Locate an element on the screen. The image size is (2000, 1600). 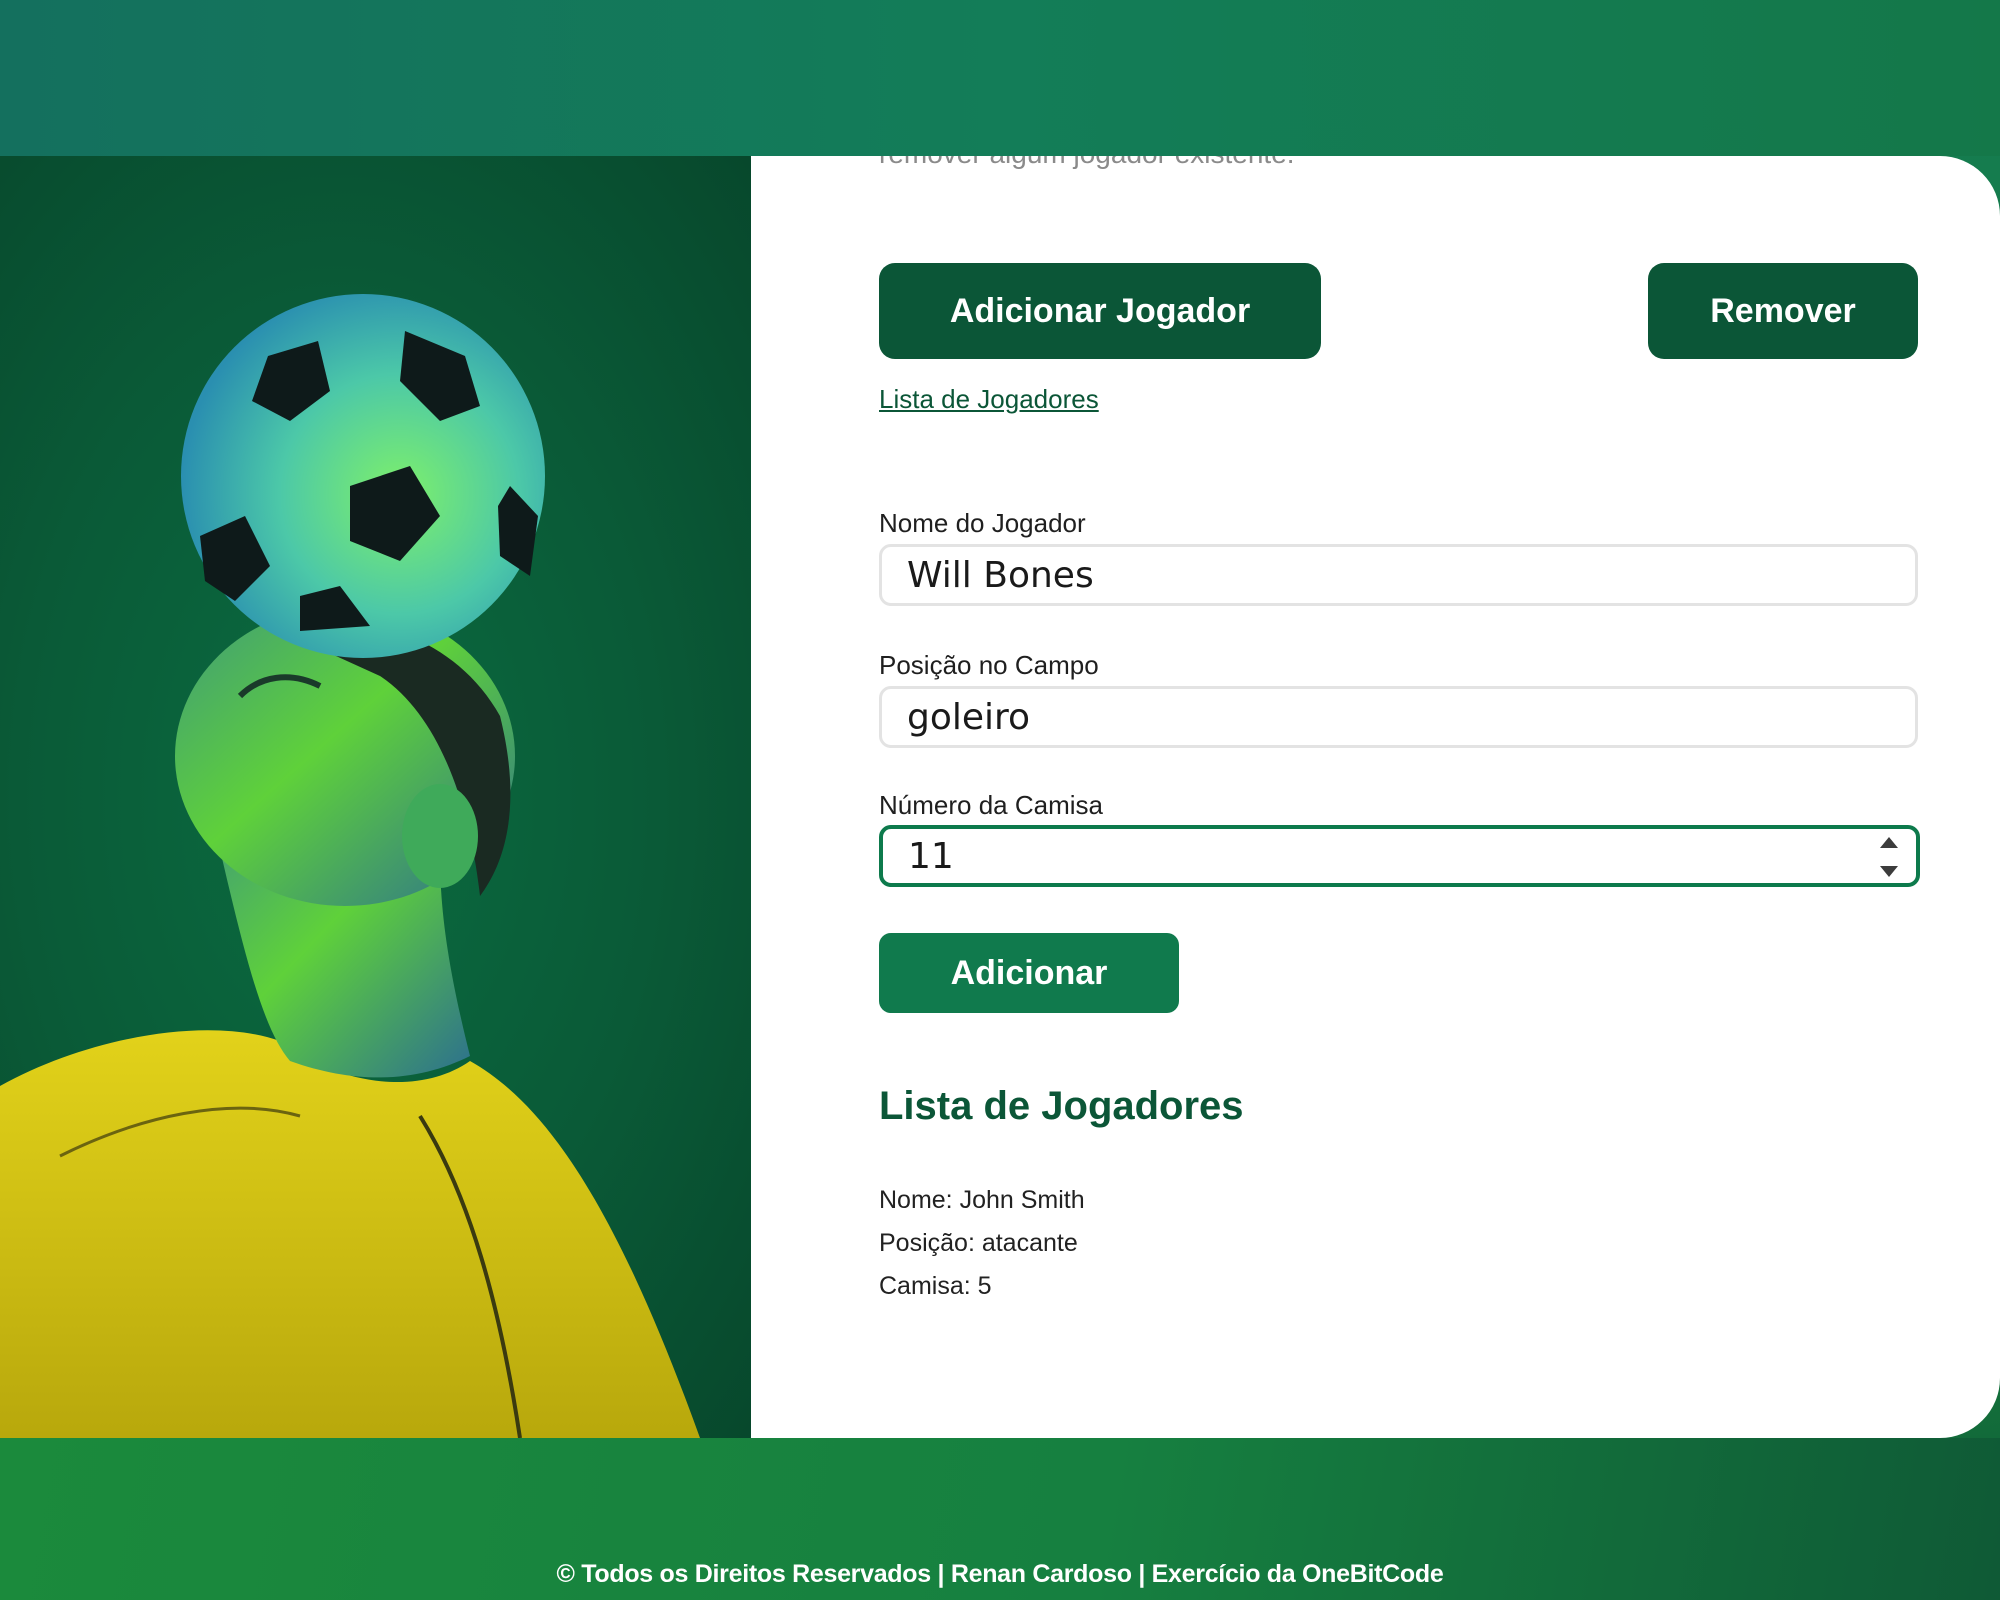
name-label: Nome do Jogador is located at coordinates (982, 523).